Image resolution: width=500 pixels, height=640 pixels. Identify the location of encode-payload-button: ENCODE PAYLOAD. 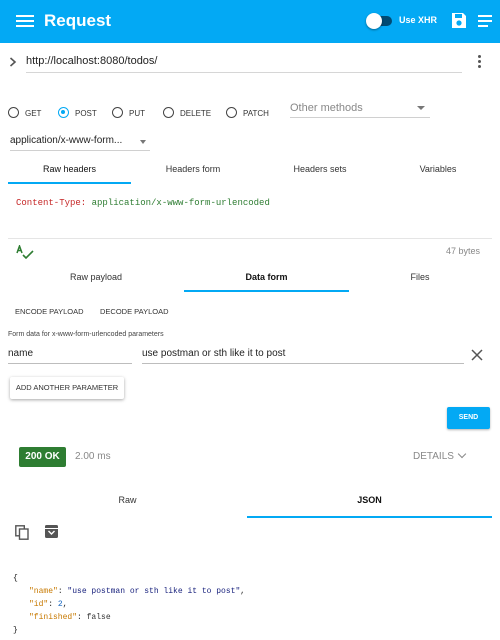
(49, 311).